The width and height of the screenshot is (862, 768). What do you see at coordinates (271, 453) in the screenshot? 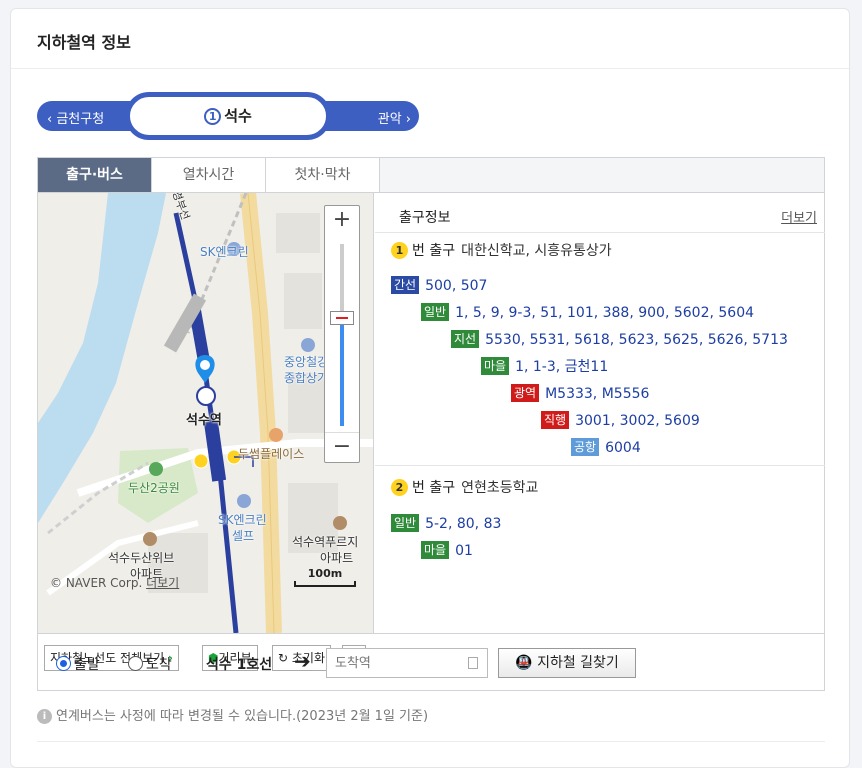
I see `poi-dusseum: 두썸플레이스` at bounding box center [271, 453].